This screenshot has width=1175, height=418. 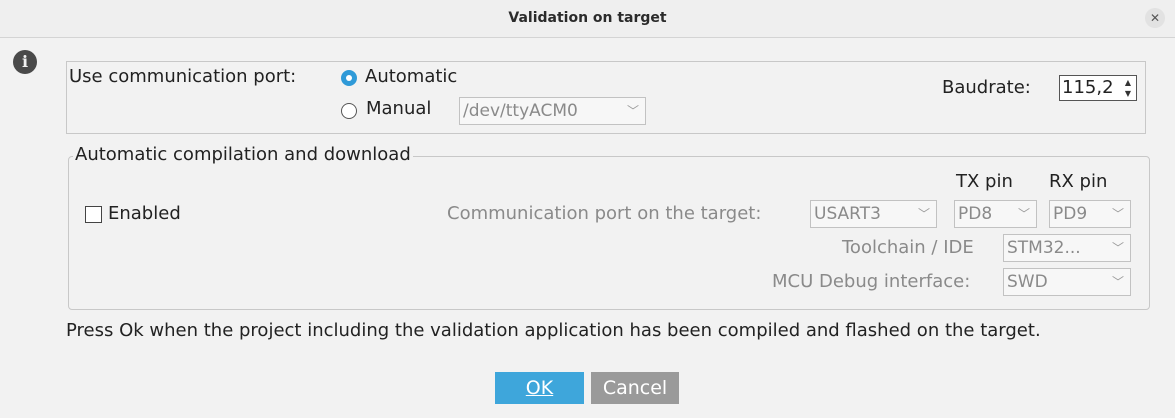 I want to click on baudrate-label: Baudrate:, so click(x=986, y=87).